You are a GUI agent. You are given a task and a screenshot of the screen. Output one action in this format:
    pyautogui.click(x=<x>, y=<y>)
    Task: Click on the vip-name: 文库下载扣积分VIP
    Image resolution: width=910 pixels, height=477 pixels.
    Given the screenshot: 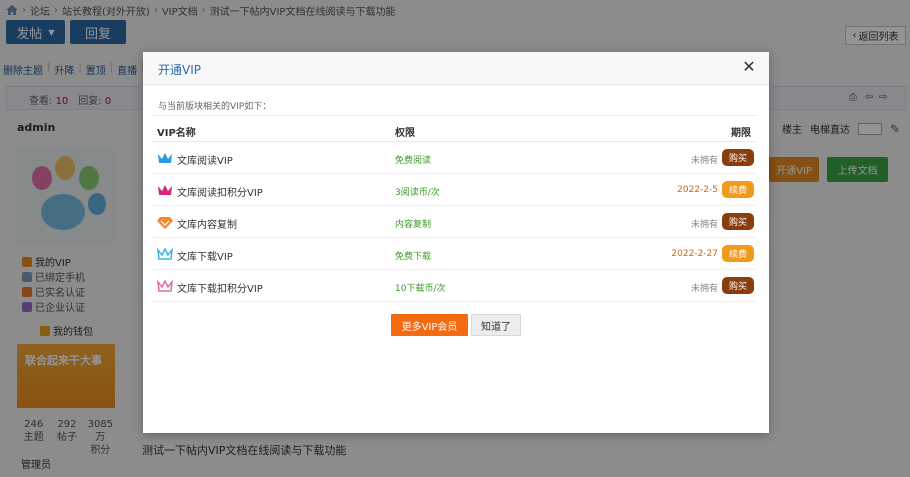 What is the action you would take?
    pyautogui.click(x=220, y=289)
    